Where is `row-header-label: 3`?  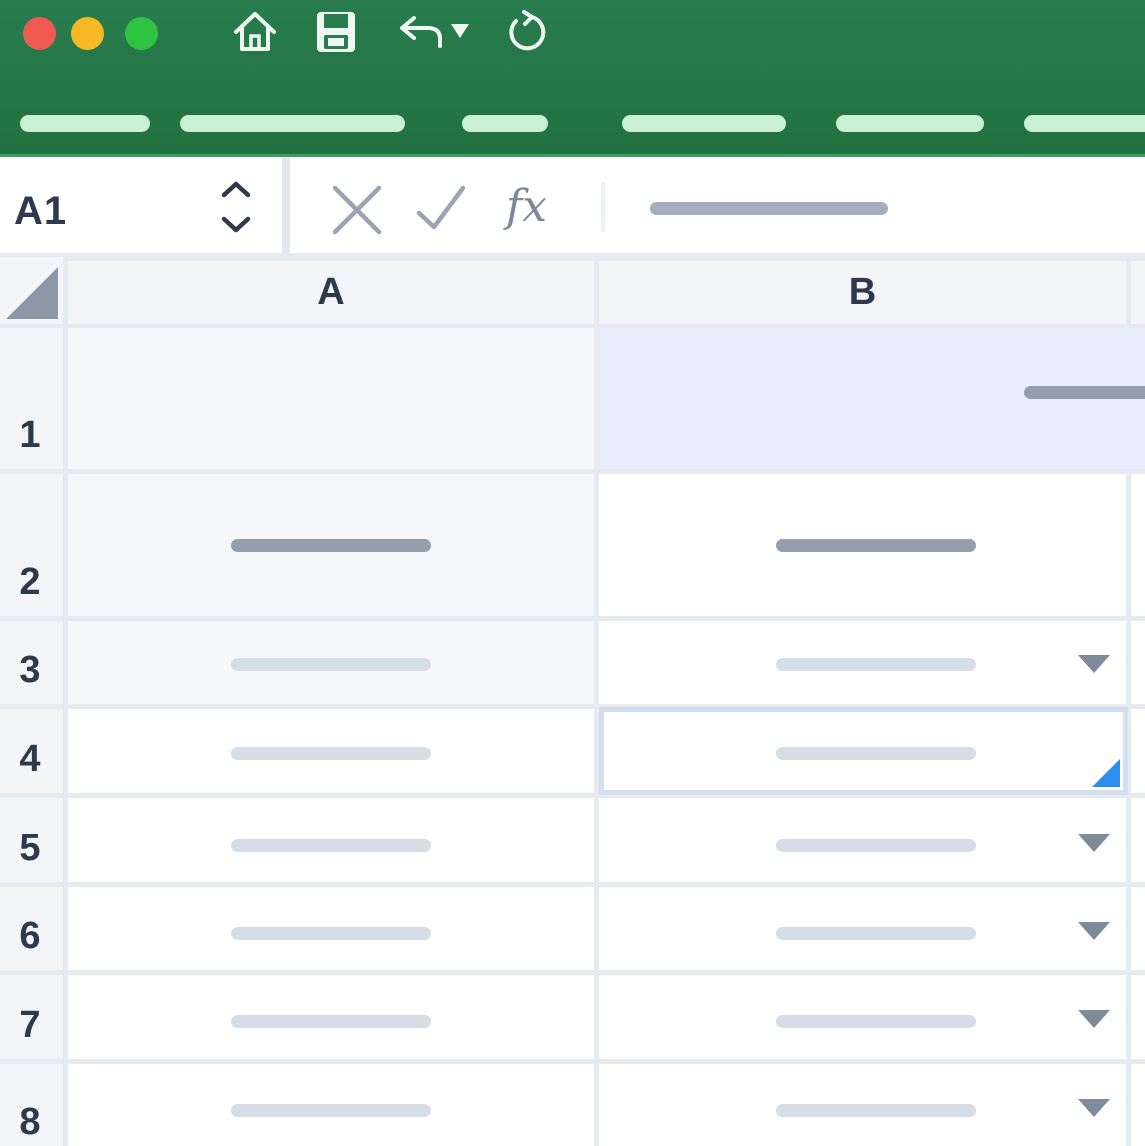
row-header-label: 3 is located at coordinates (30, 670).